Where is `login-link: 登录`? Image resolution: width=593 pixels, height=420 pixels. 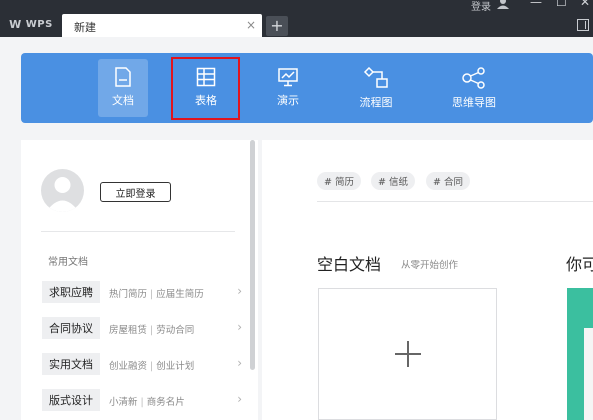
login-link: 登录 is located at coordinates (481, 6).